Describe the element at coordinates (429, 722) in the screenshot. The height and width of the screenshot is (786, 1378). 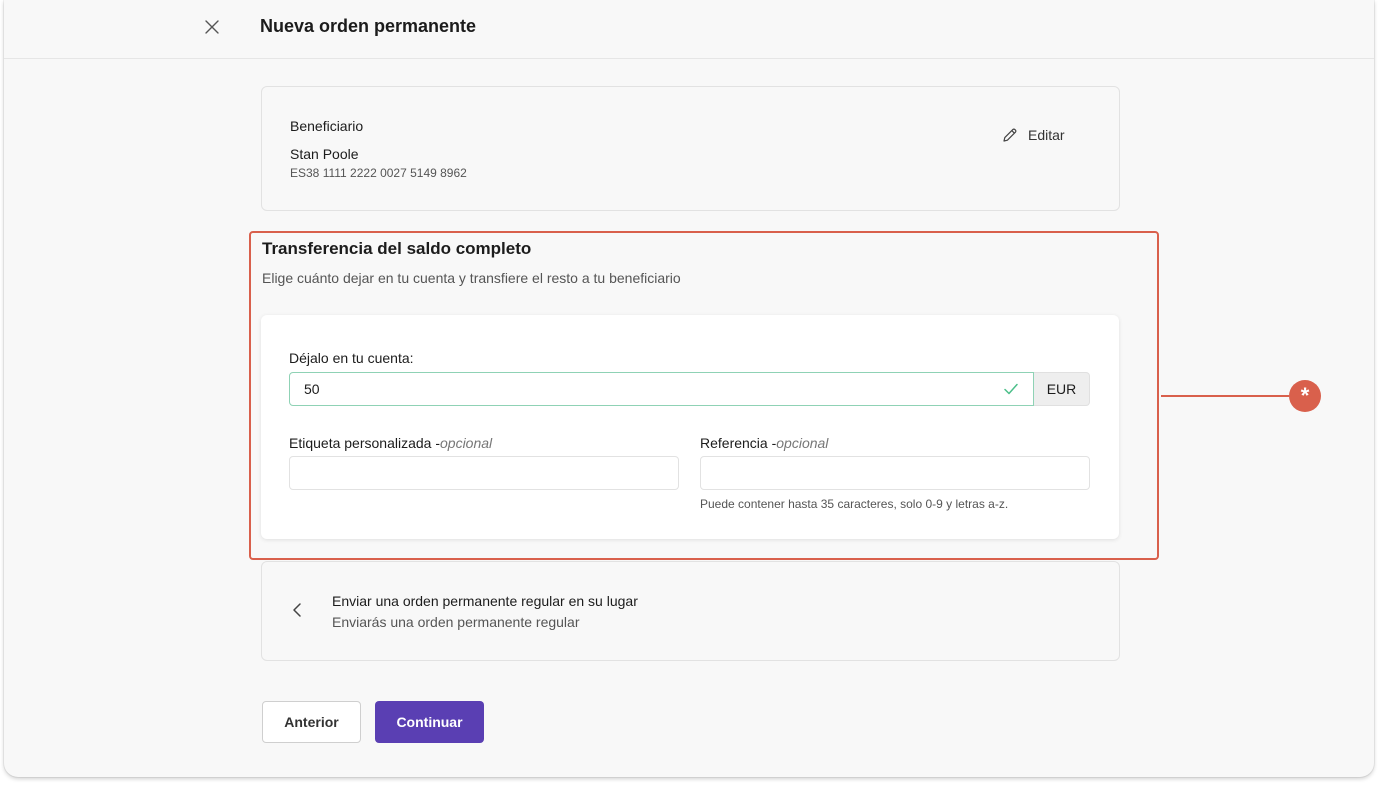
I see `continue-button: Continuar` at that location.